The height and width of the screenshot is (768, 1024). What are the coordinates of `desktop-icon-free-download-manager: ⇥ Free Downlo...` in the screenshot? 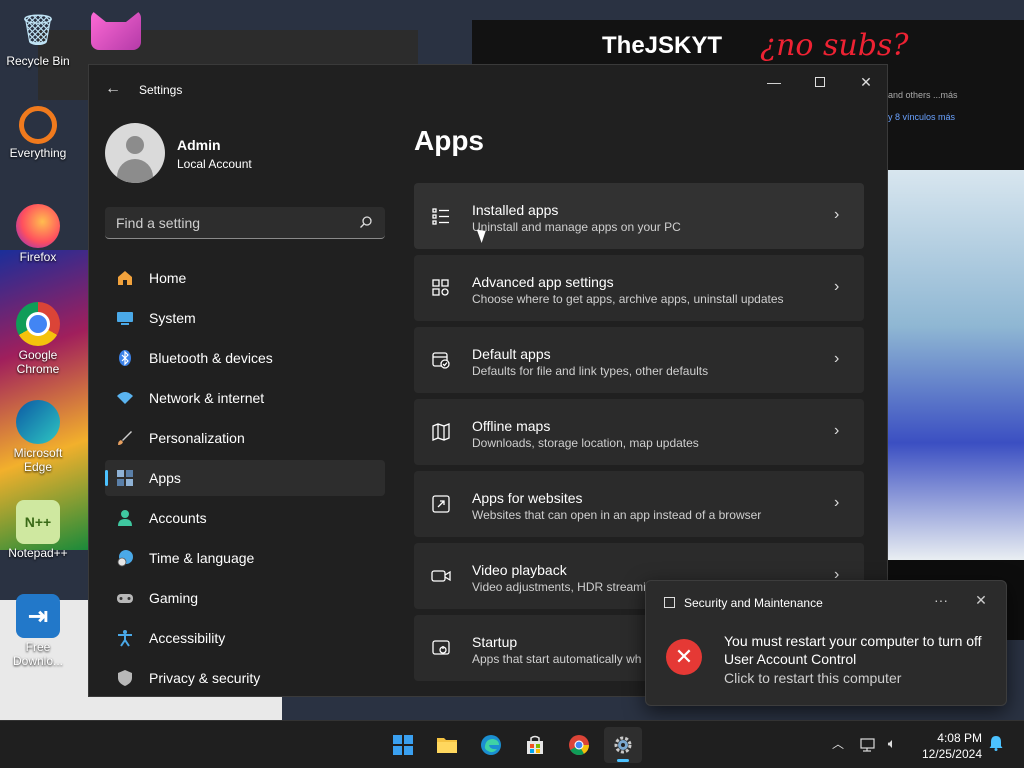 It's located at (38, 631).